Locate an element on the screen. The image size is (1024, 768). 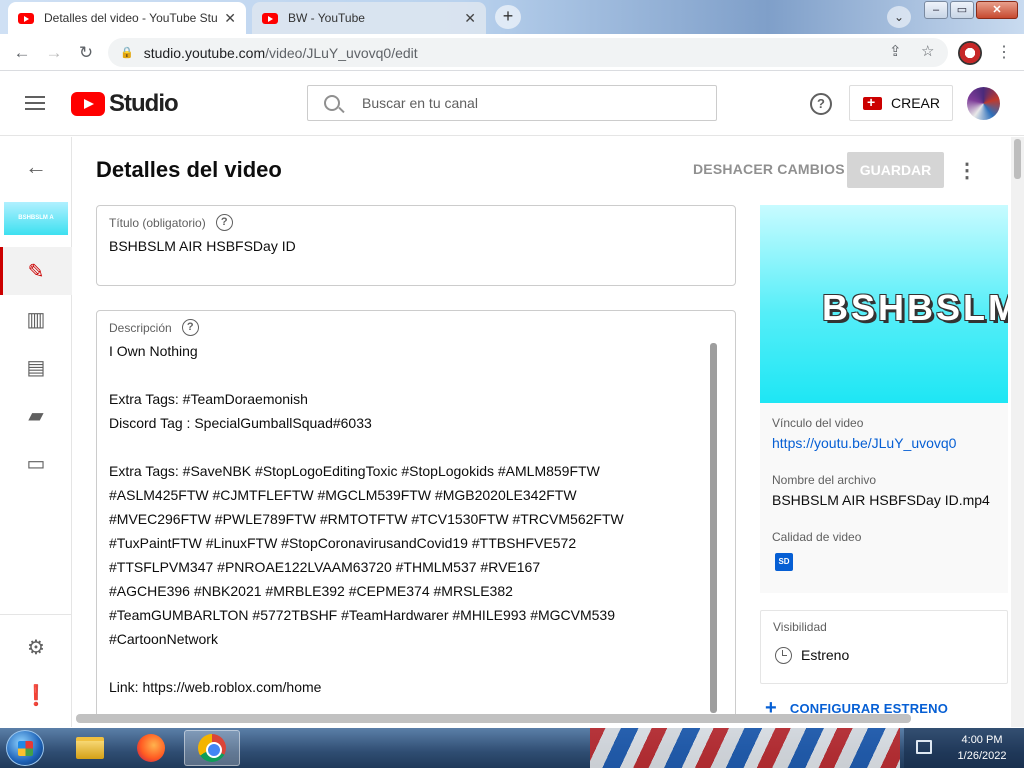
more-options-icon: ⋮ is located at coordinates (967, 170).